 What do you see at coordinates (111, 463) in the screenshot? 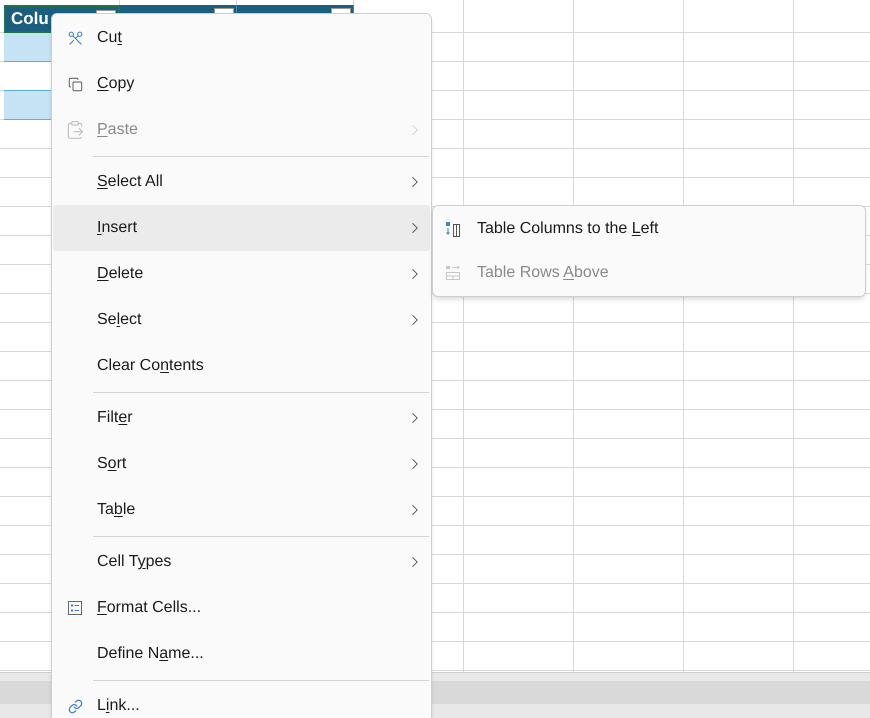
I see `menu-item-label: Sort` at bounding box center [111, 463].